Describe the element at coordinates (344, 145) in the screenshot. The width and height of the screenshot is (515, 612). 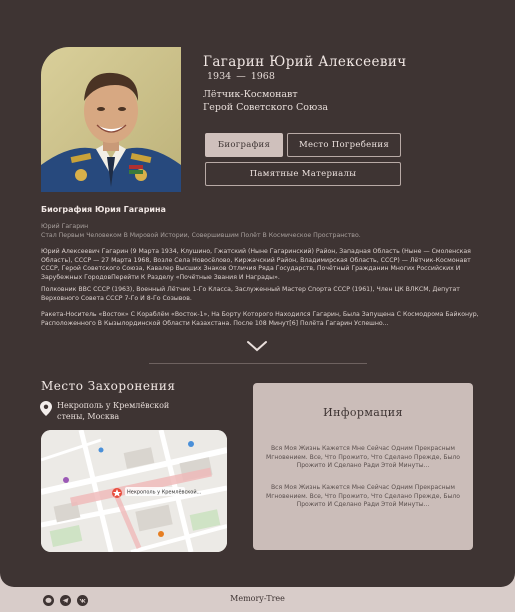
I see `tab-burial-place: Место Погребения` at that location.